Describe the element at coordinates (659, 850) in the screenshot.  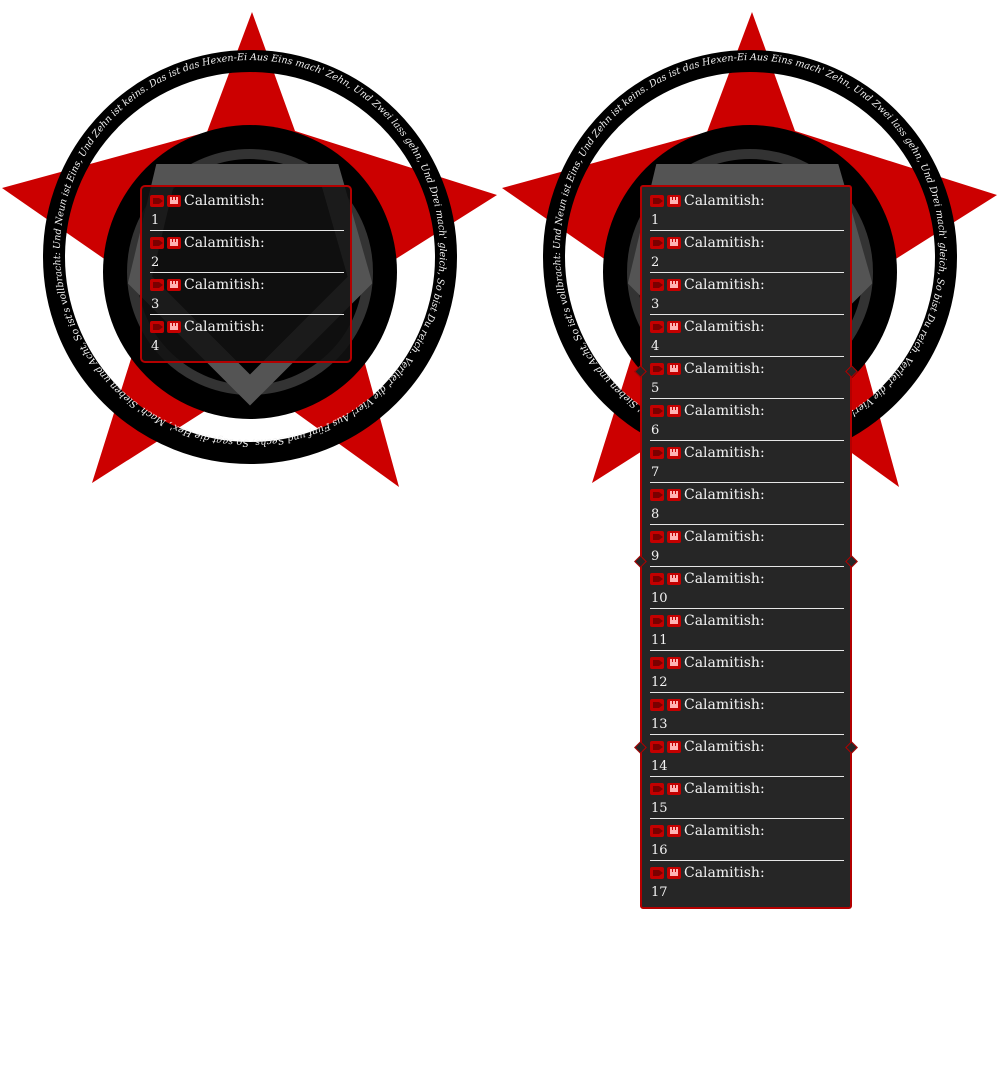
I see `message-text: 16` at that location.